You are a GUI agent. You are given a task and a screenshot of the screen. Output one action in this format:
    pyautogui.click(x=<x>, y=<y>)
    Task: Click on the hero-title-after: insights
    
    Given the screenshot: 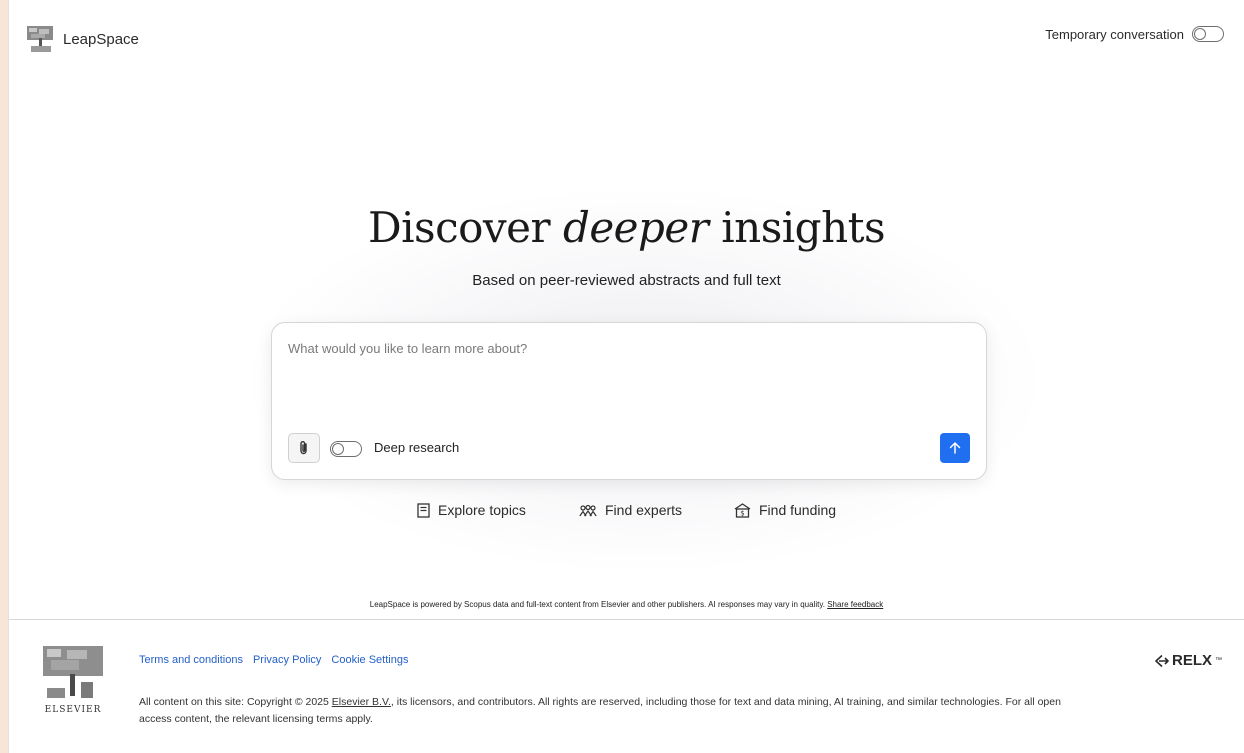 What is the action you would take?
    pyautogui.click(x=797, y=227)
    